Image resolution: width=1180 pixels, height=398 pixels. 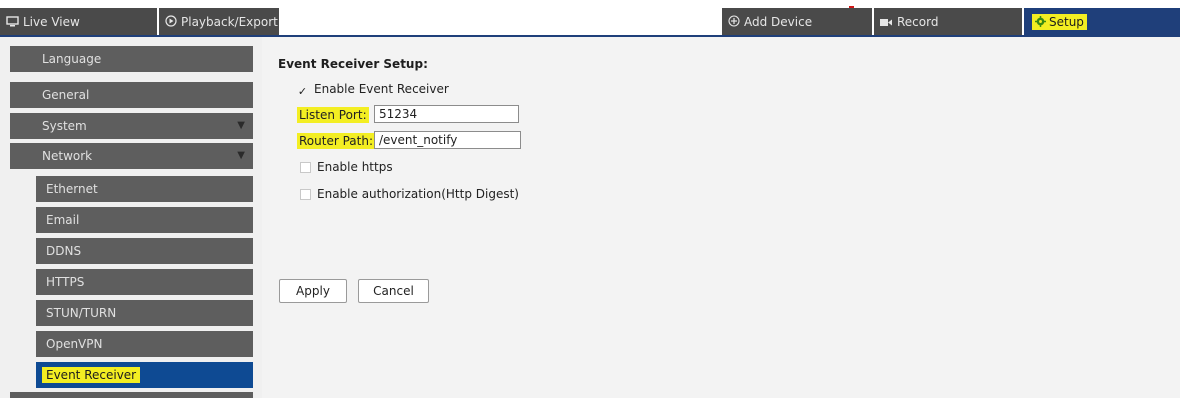 I want to click on gear-icon, so click(x=1040, y=23).